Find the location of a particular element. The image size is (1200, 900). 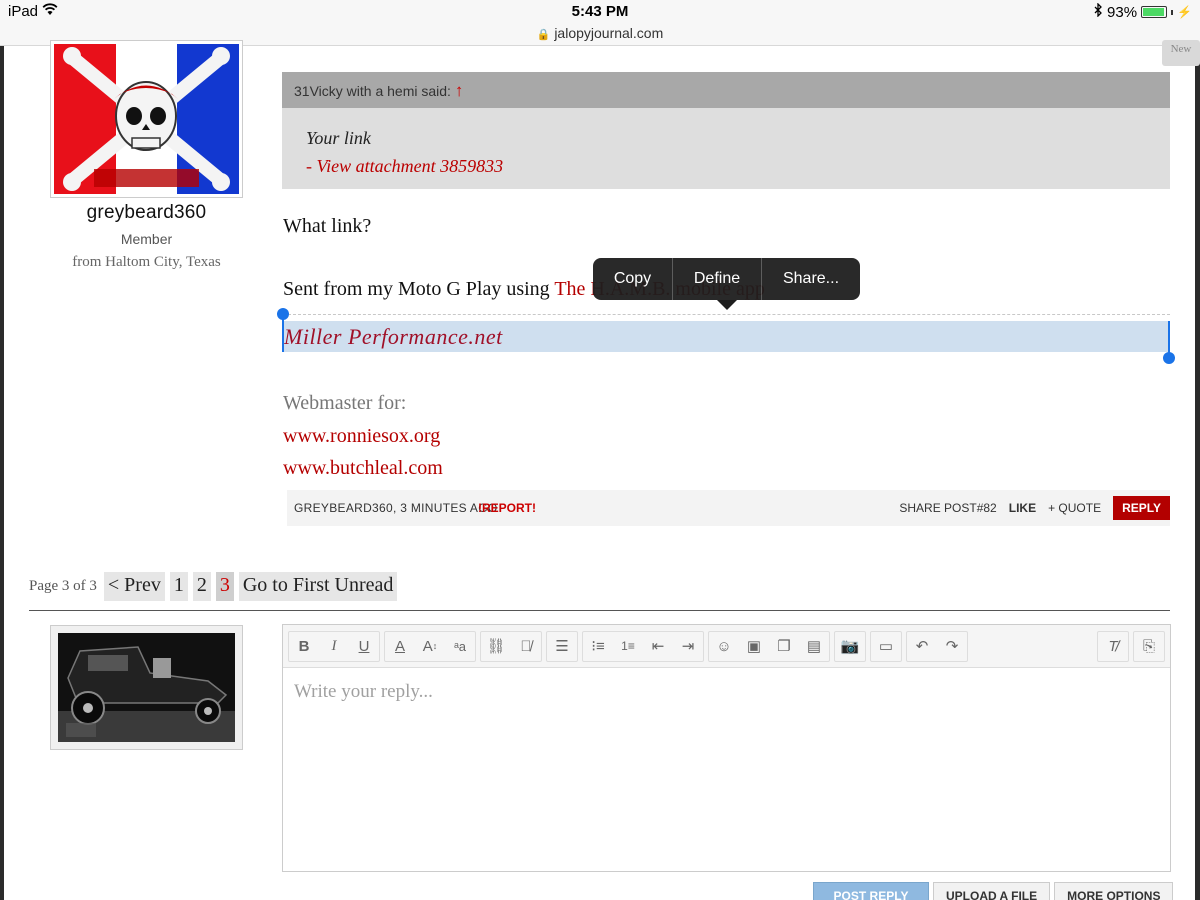

unlink-icon: ⛓̸ is located at coordinates (526, 646).